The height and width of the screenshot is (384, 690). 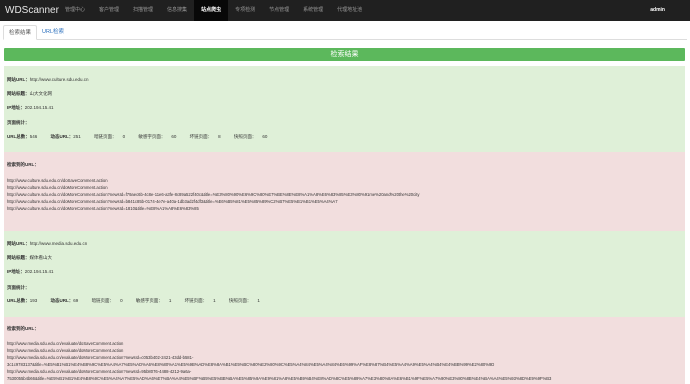 What do you see at coordinates (76, 300) in the screenshot?
I see `stat-dynamic-url-value: 69` at bounding box center [76, 300].